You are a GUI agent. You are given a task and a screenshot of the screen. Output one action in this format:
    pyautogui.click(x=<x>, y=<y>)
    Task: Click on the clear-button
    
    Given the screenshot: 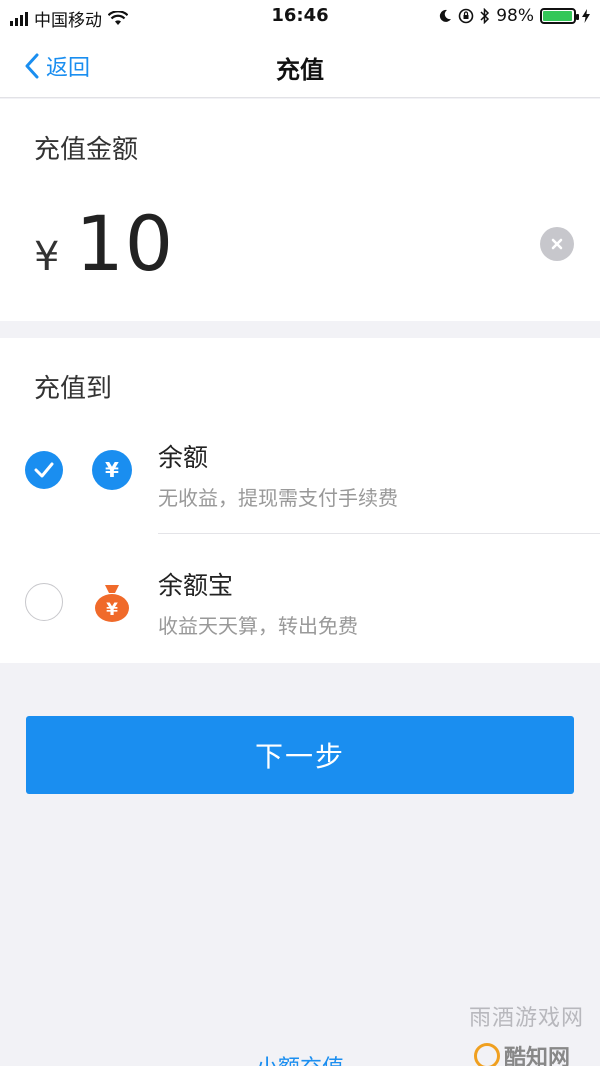 What is the action you would take?
    pyautogui.click(x=557, y=244)
    